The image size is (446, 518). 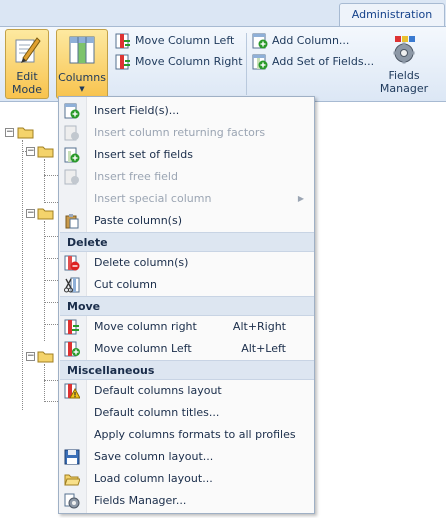 I want to click on menu-item-label: Cut column, so click(x=125, y=284).